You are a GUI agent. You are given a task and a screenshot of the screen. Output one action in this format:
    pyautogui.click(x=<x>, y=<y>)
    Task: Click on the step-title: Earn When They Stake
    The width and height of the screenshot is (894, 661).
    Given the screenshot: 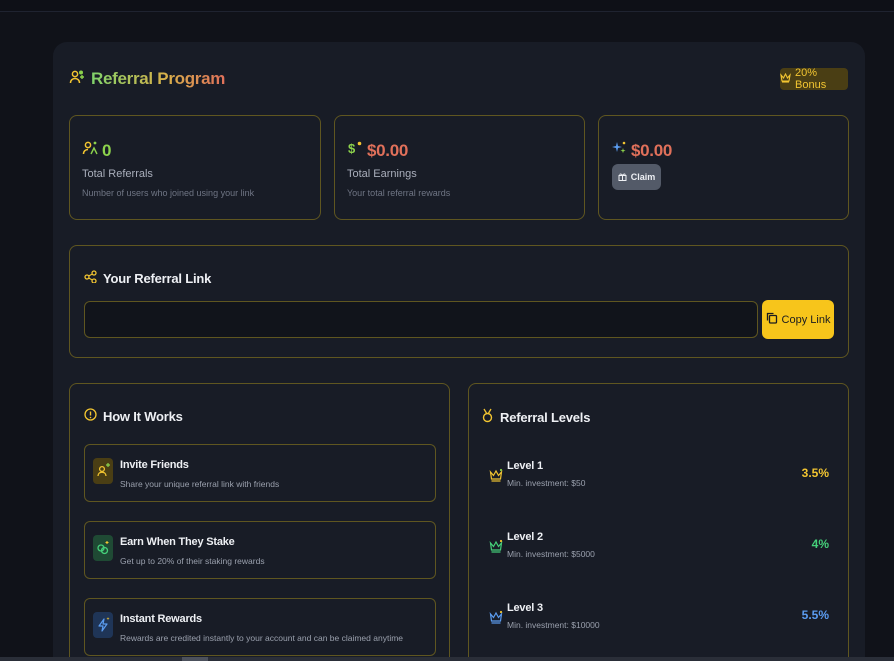 What is the action you would take?
    pyautogui.click(x=177, y=542)
    